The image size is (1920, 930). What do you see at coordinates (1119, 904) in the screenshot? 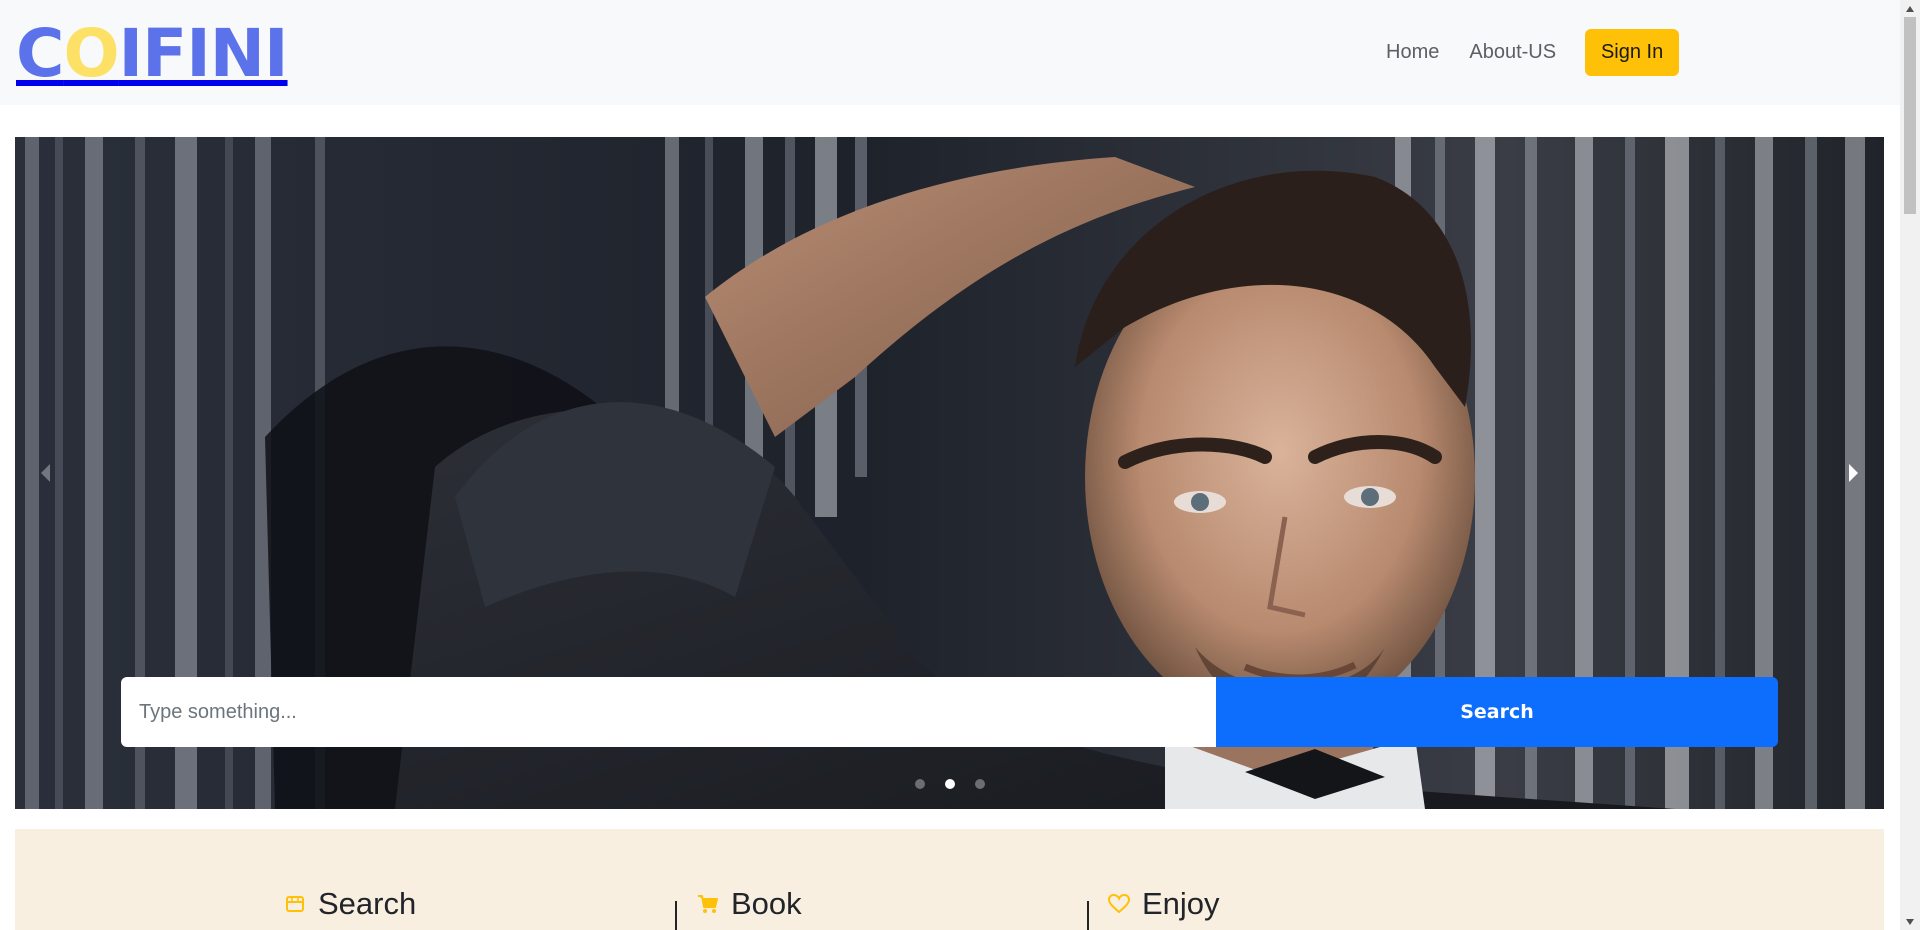
I see `heart-icon` at bounding box center [1119, 904].